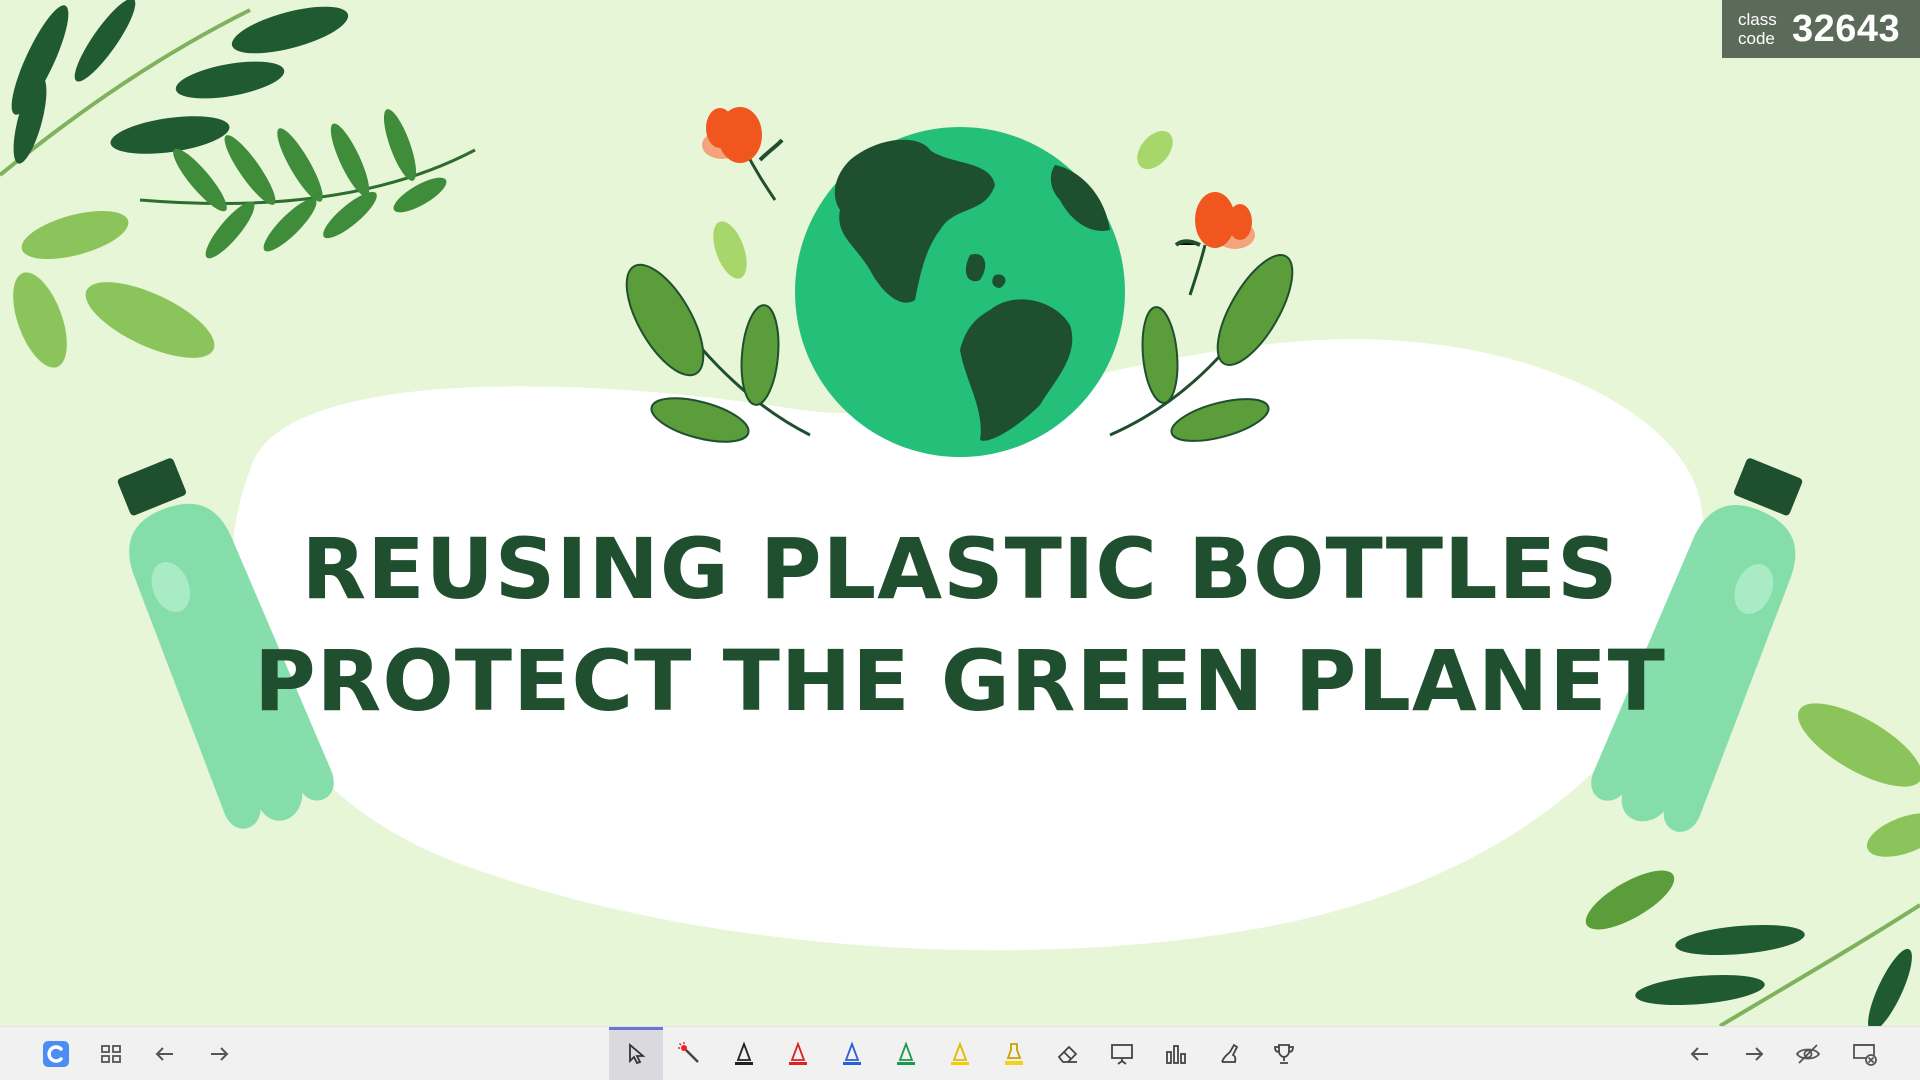 The image size is (1920, 1080). I want to click on redo-button, so click(219, 1053).